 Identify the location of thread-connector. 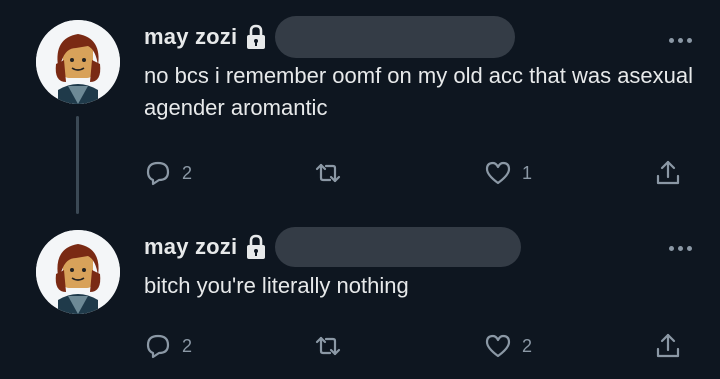
(77, 165).